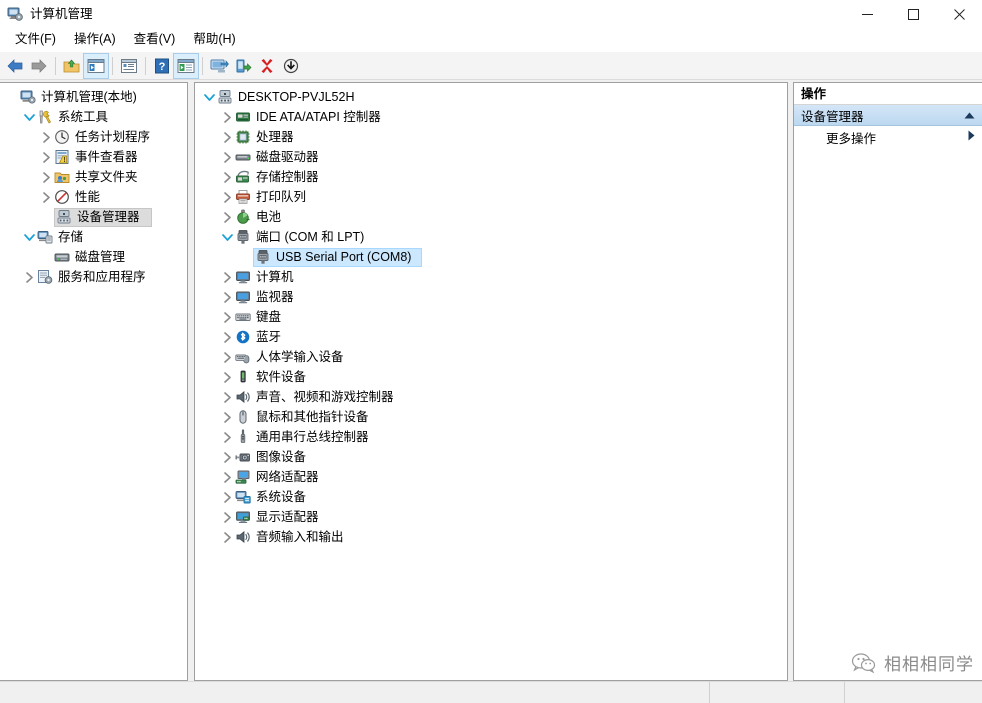  Describe the element at coordinates (491, 217) in the screenshot. I see `device-tree-item-6: 电池` at that location.